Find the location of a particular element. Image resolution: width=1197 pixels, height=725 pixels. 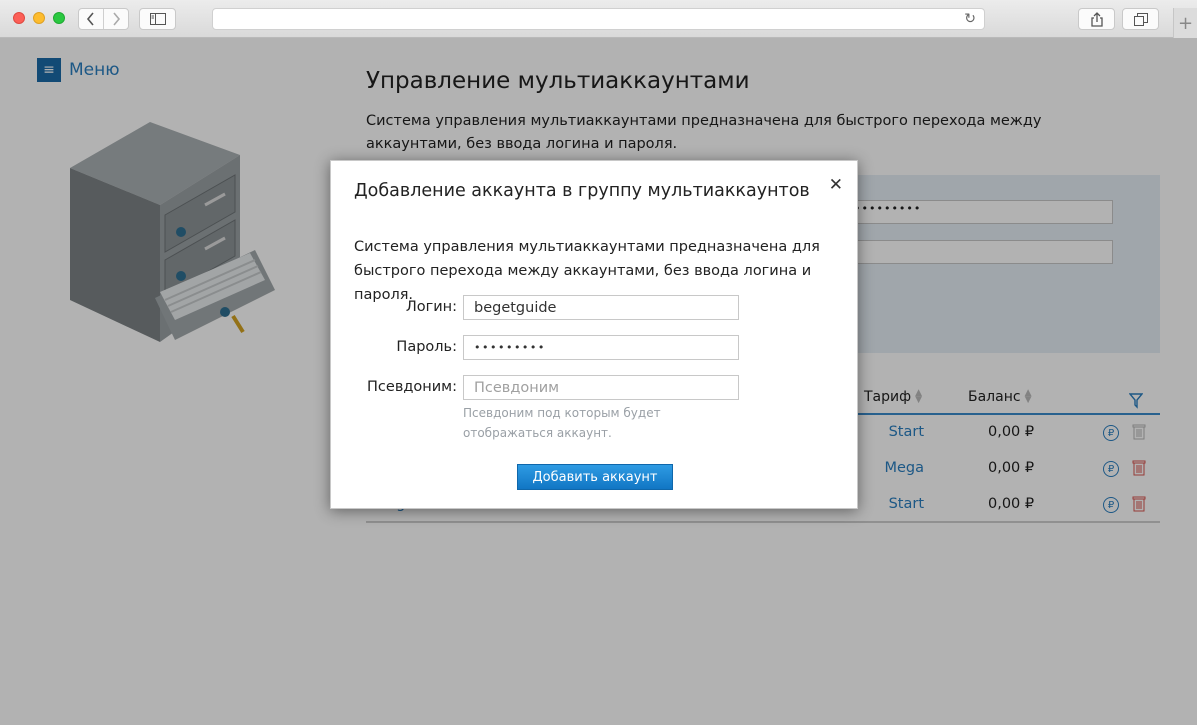

chevron-right-icon is located at coordinates (117, 19).